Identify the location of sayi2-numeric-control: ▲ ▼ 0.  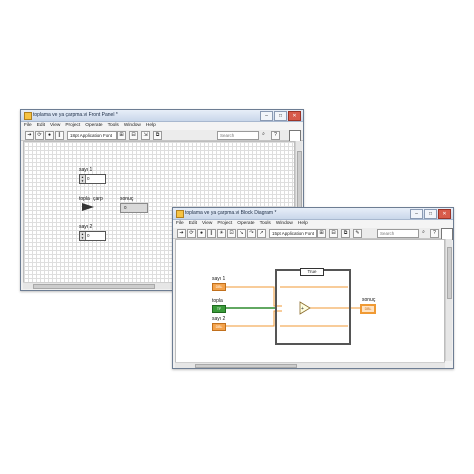
(92, 236).